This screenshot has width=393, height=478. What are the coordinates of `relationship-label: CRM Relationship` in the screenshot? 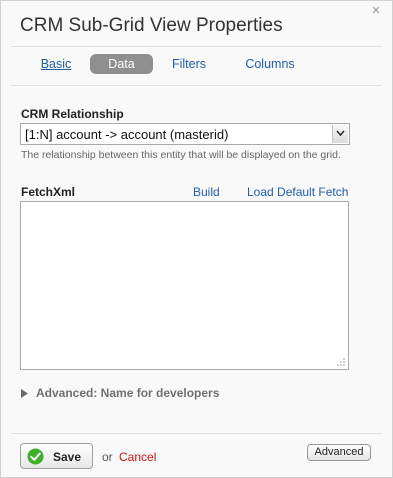 It's located at (72, 114).